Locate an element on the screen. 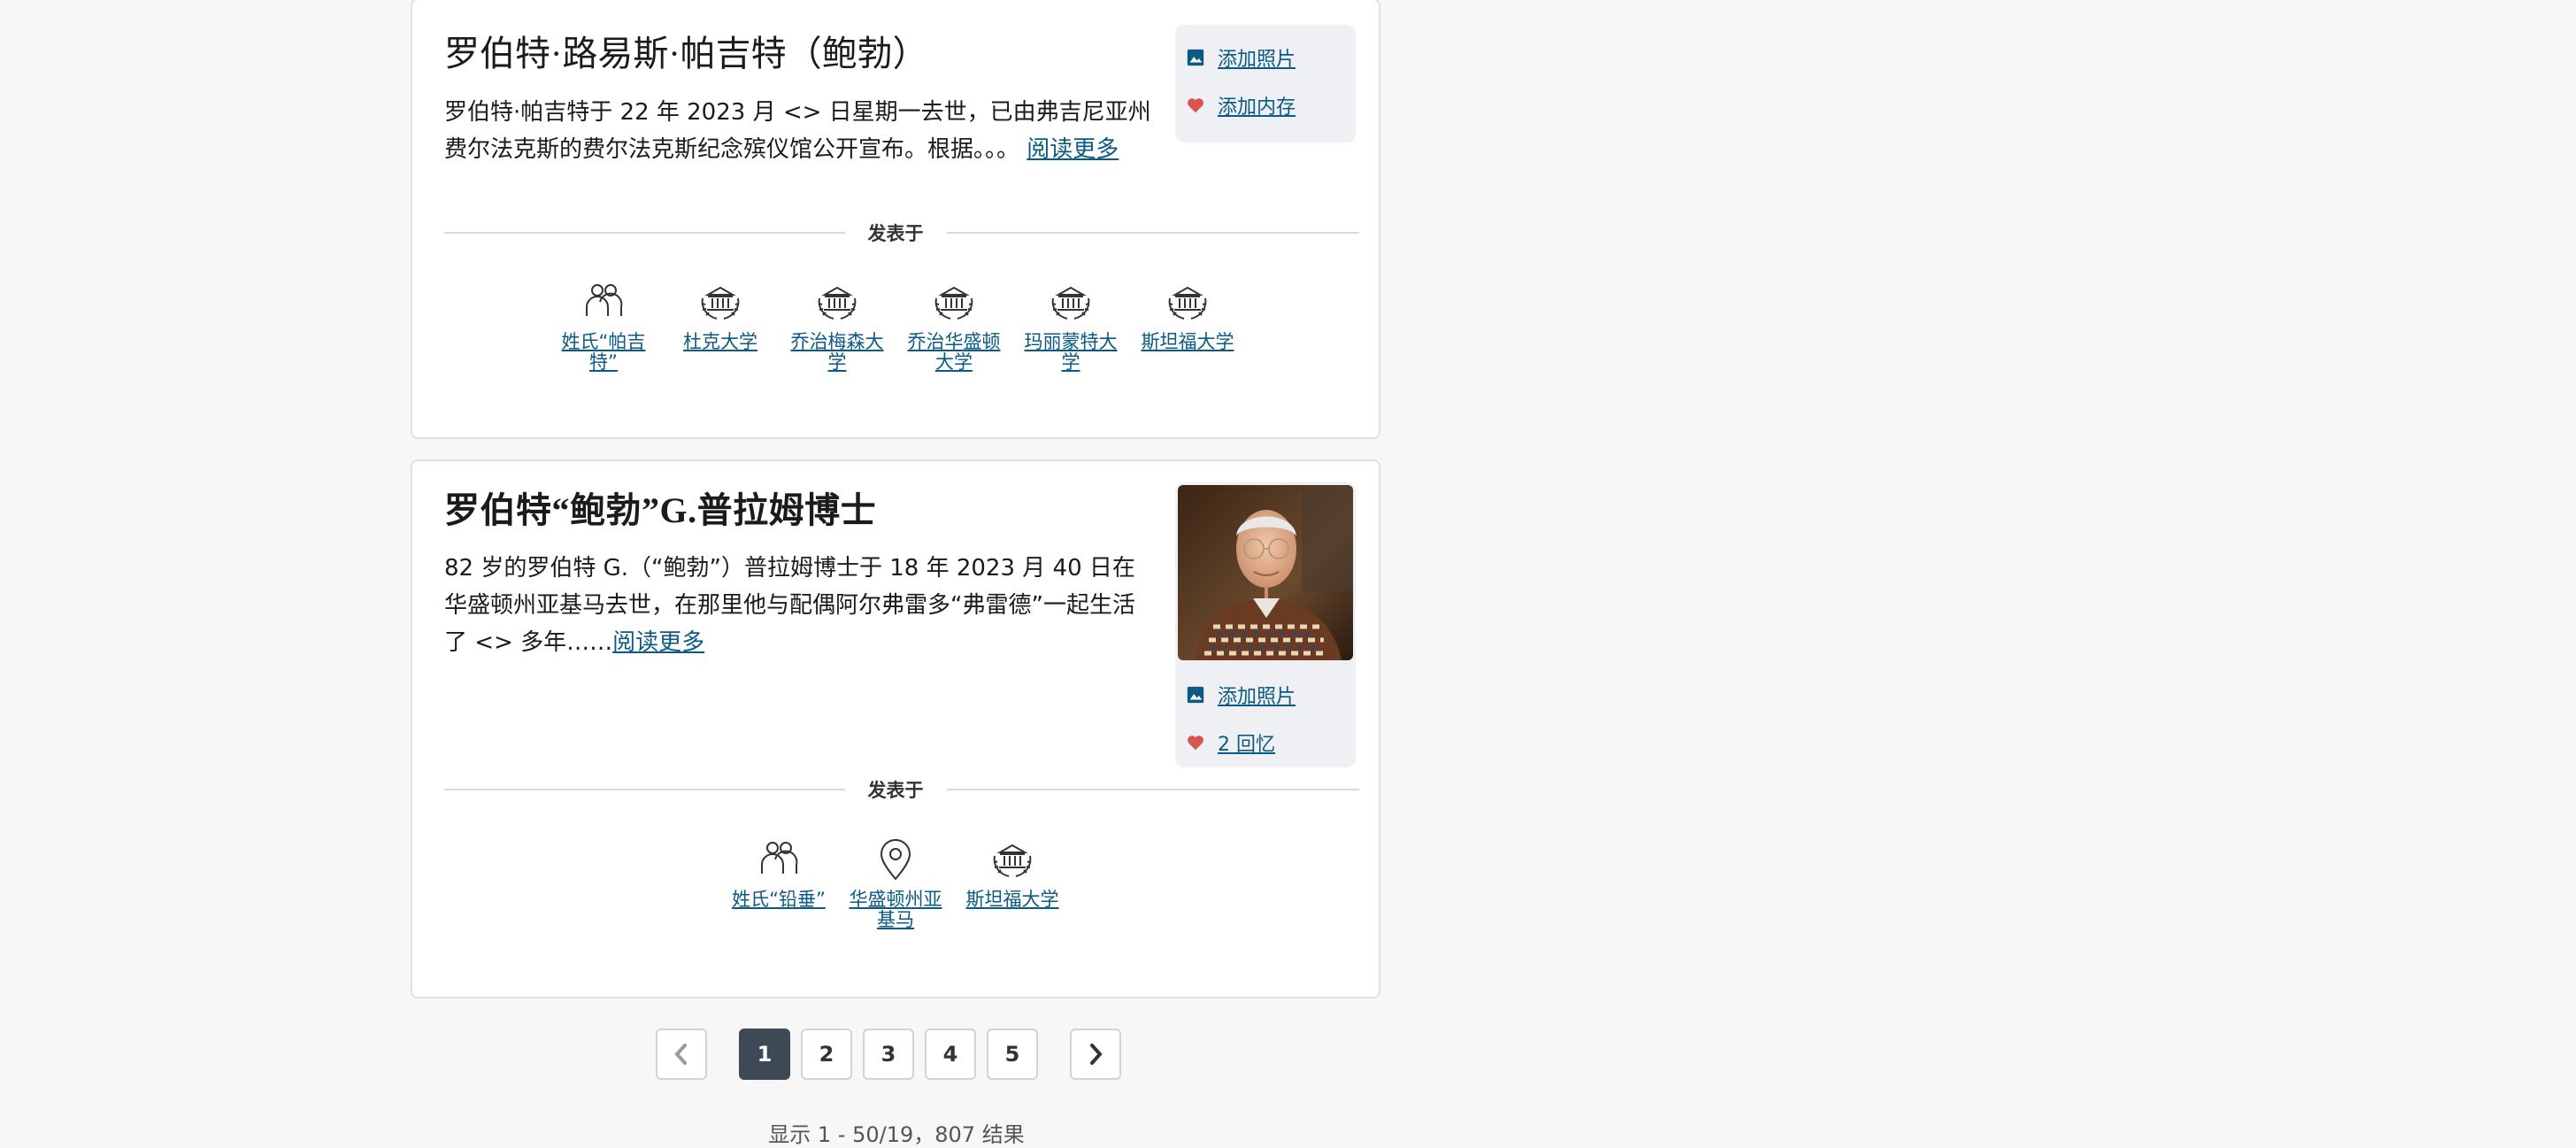 This screenshot has width=2576, height=1148. memories-link: 添加内存 is located at coordinates (1241, 105).